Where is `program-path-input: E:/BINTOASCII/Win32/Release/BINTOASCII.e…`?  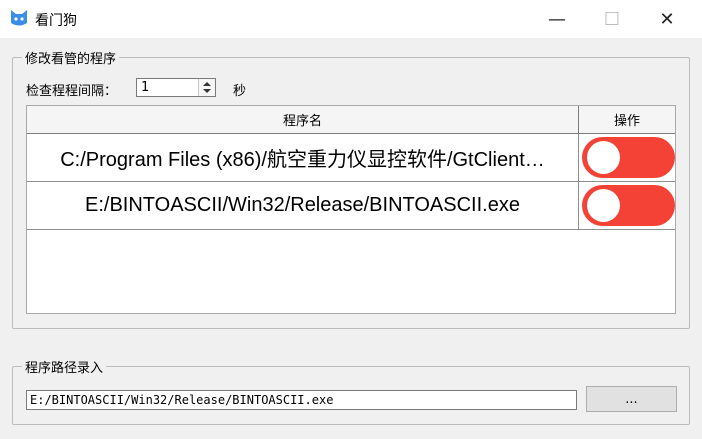
program-path-input: E:/BINTOASCII/Win32/Release/BINTOASCII.e… is located at coordinates (301, 400).